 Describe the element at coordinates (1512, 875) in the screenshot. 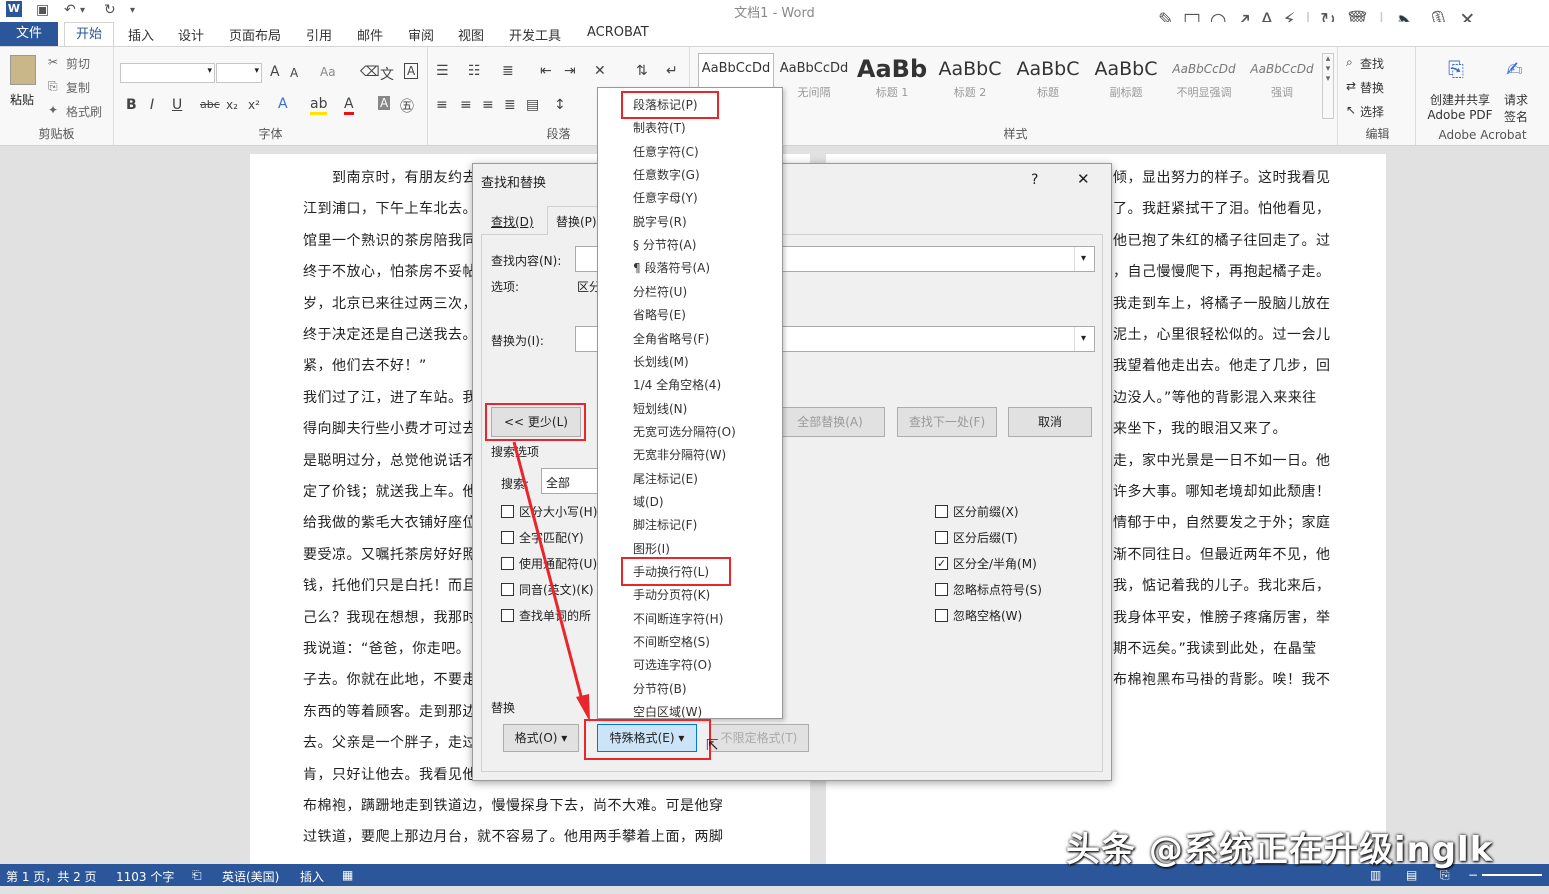

I see `zoom-slider` at that location.